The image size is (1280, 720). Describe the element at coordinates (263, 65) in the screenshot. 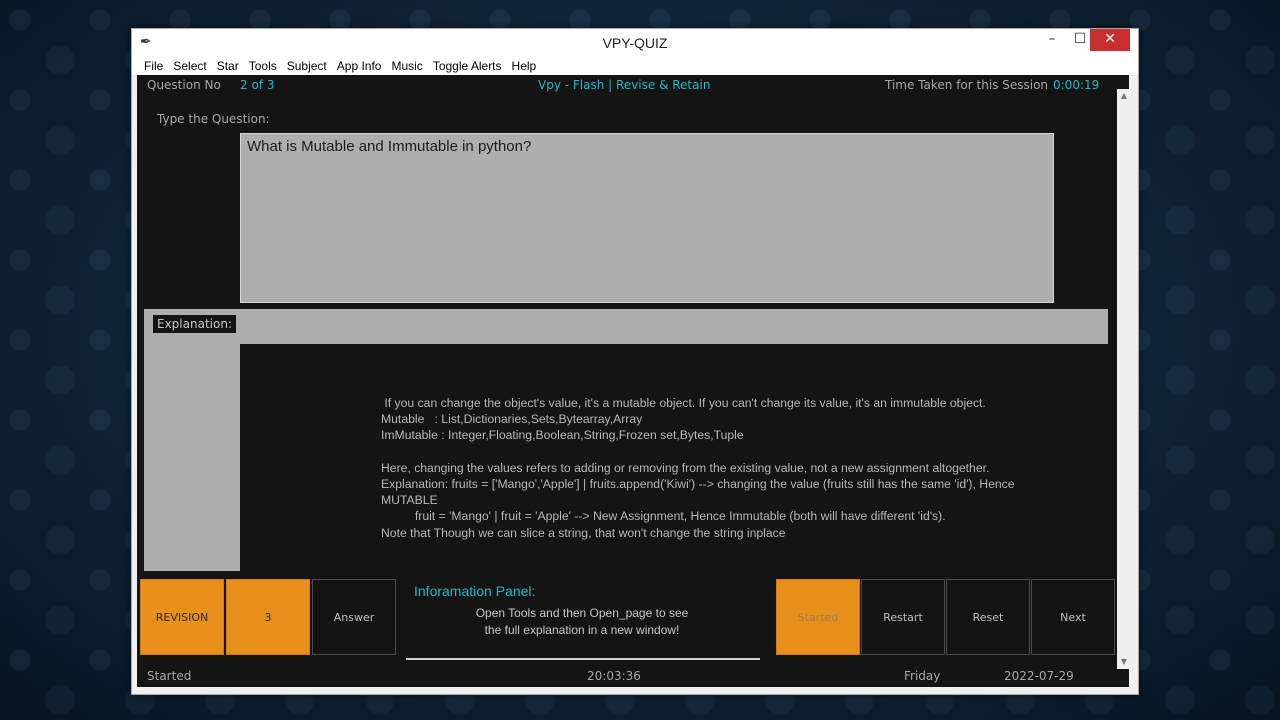

I see `menu-tools: Tools` at that location.